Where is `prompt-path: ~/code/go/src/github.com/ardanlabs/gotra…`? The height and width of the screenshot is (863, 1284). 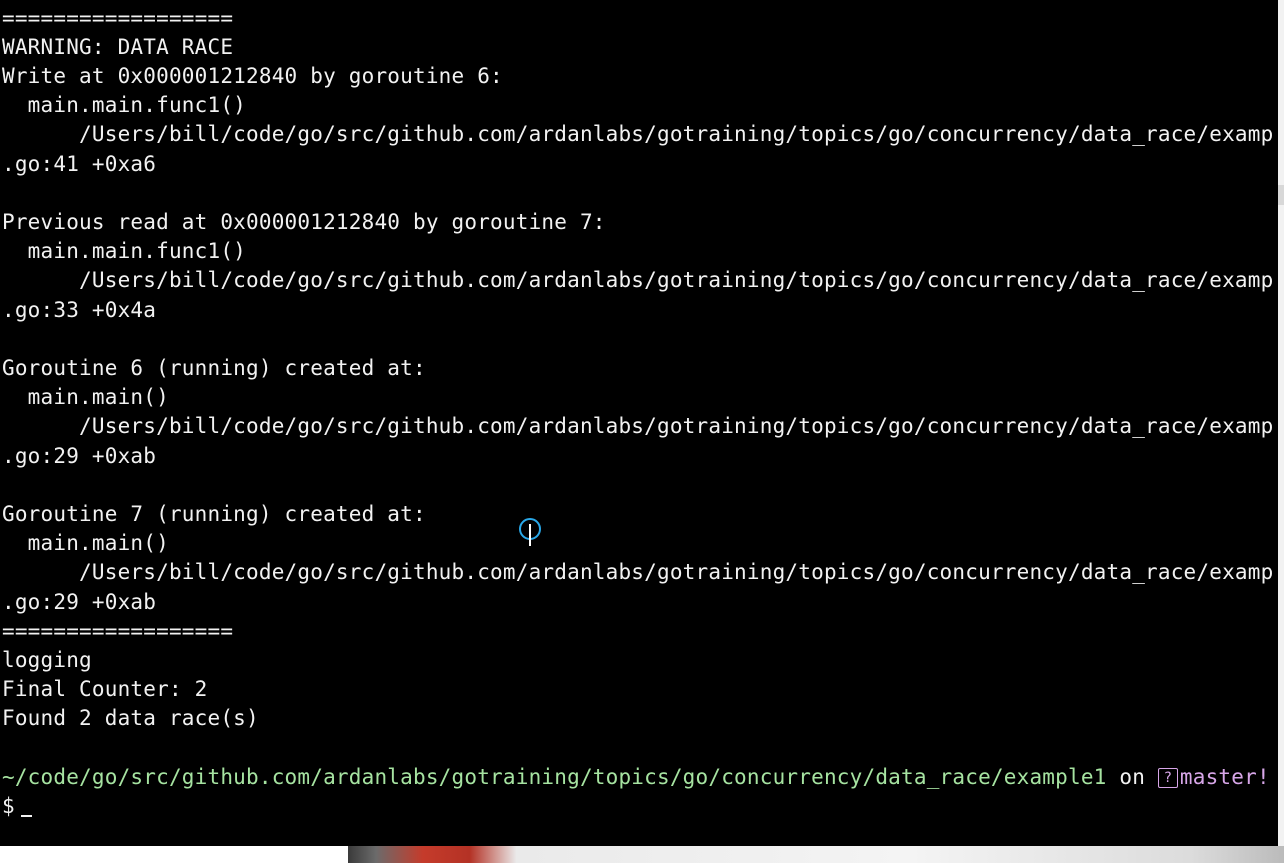
prompt-path: ~/code/go/src/github.com/ardanlabs/gotra… is located at coordinates (554, 777).